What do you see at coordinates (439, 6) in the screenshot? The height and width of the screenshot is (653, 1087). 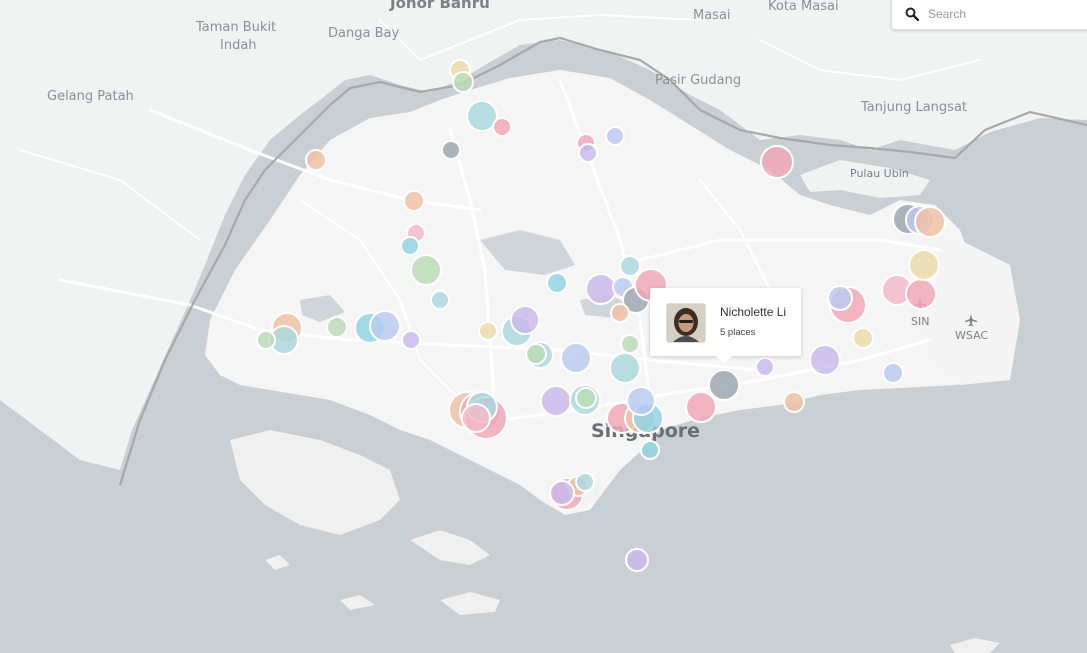 I see `label-johor-bahru: Johor Bahru` at bounding box center [439, 6].